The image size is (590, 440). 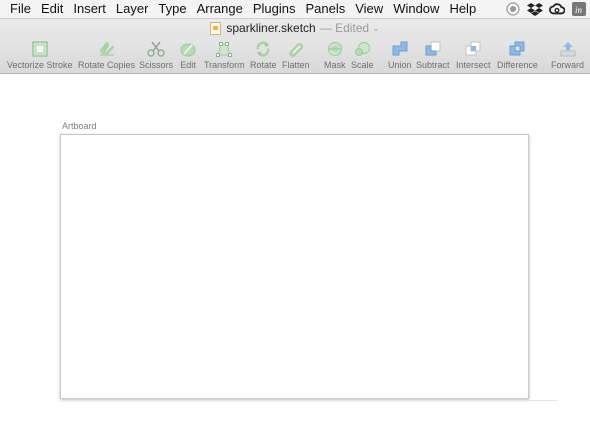 What do you see at coordinates (107, 65) in the screenshot?
I see `tool-label: Rotate Copies` at bounding box center [107, 65].